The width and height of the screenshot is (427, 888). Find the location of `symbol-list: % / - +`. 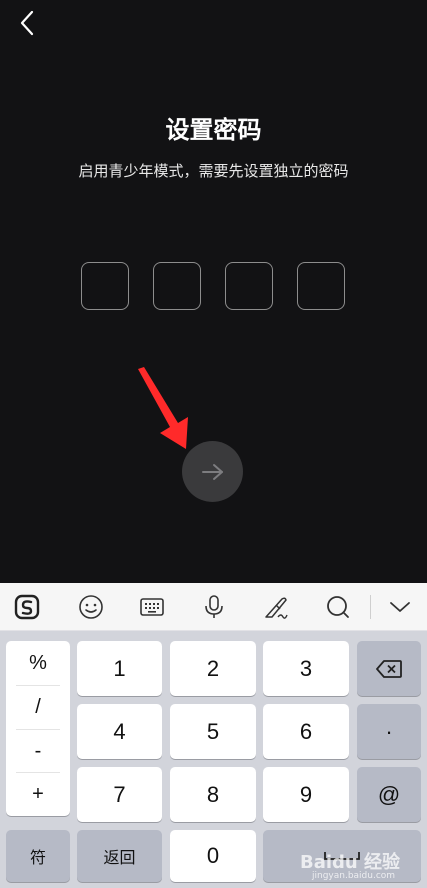

symbol-list: % / - + is located at coordinates (38, 728).